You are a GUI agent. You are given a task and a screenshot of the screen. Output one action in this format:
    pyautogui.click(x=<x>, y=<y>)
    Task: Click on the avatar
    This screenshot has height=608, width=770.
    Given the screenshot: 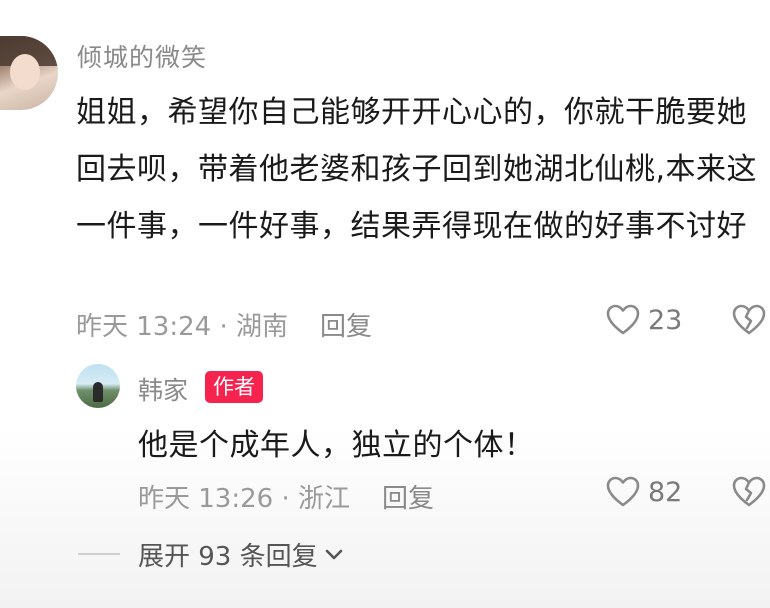 What is the action you would take?
    pyautogui.click(x=29, y=73)
    